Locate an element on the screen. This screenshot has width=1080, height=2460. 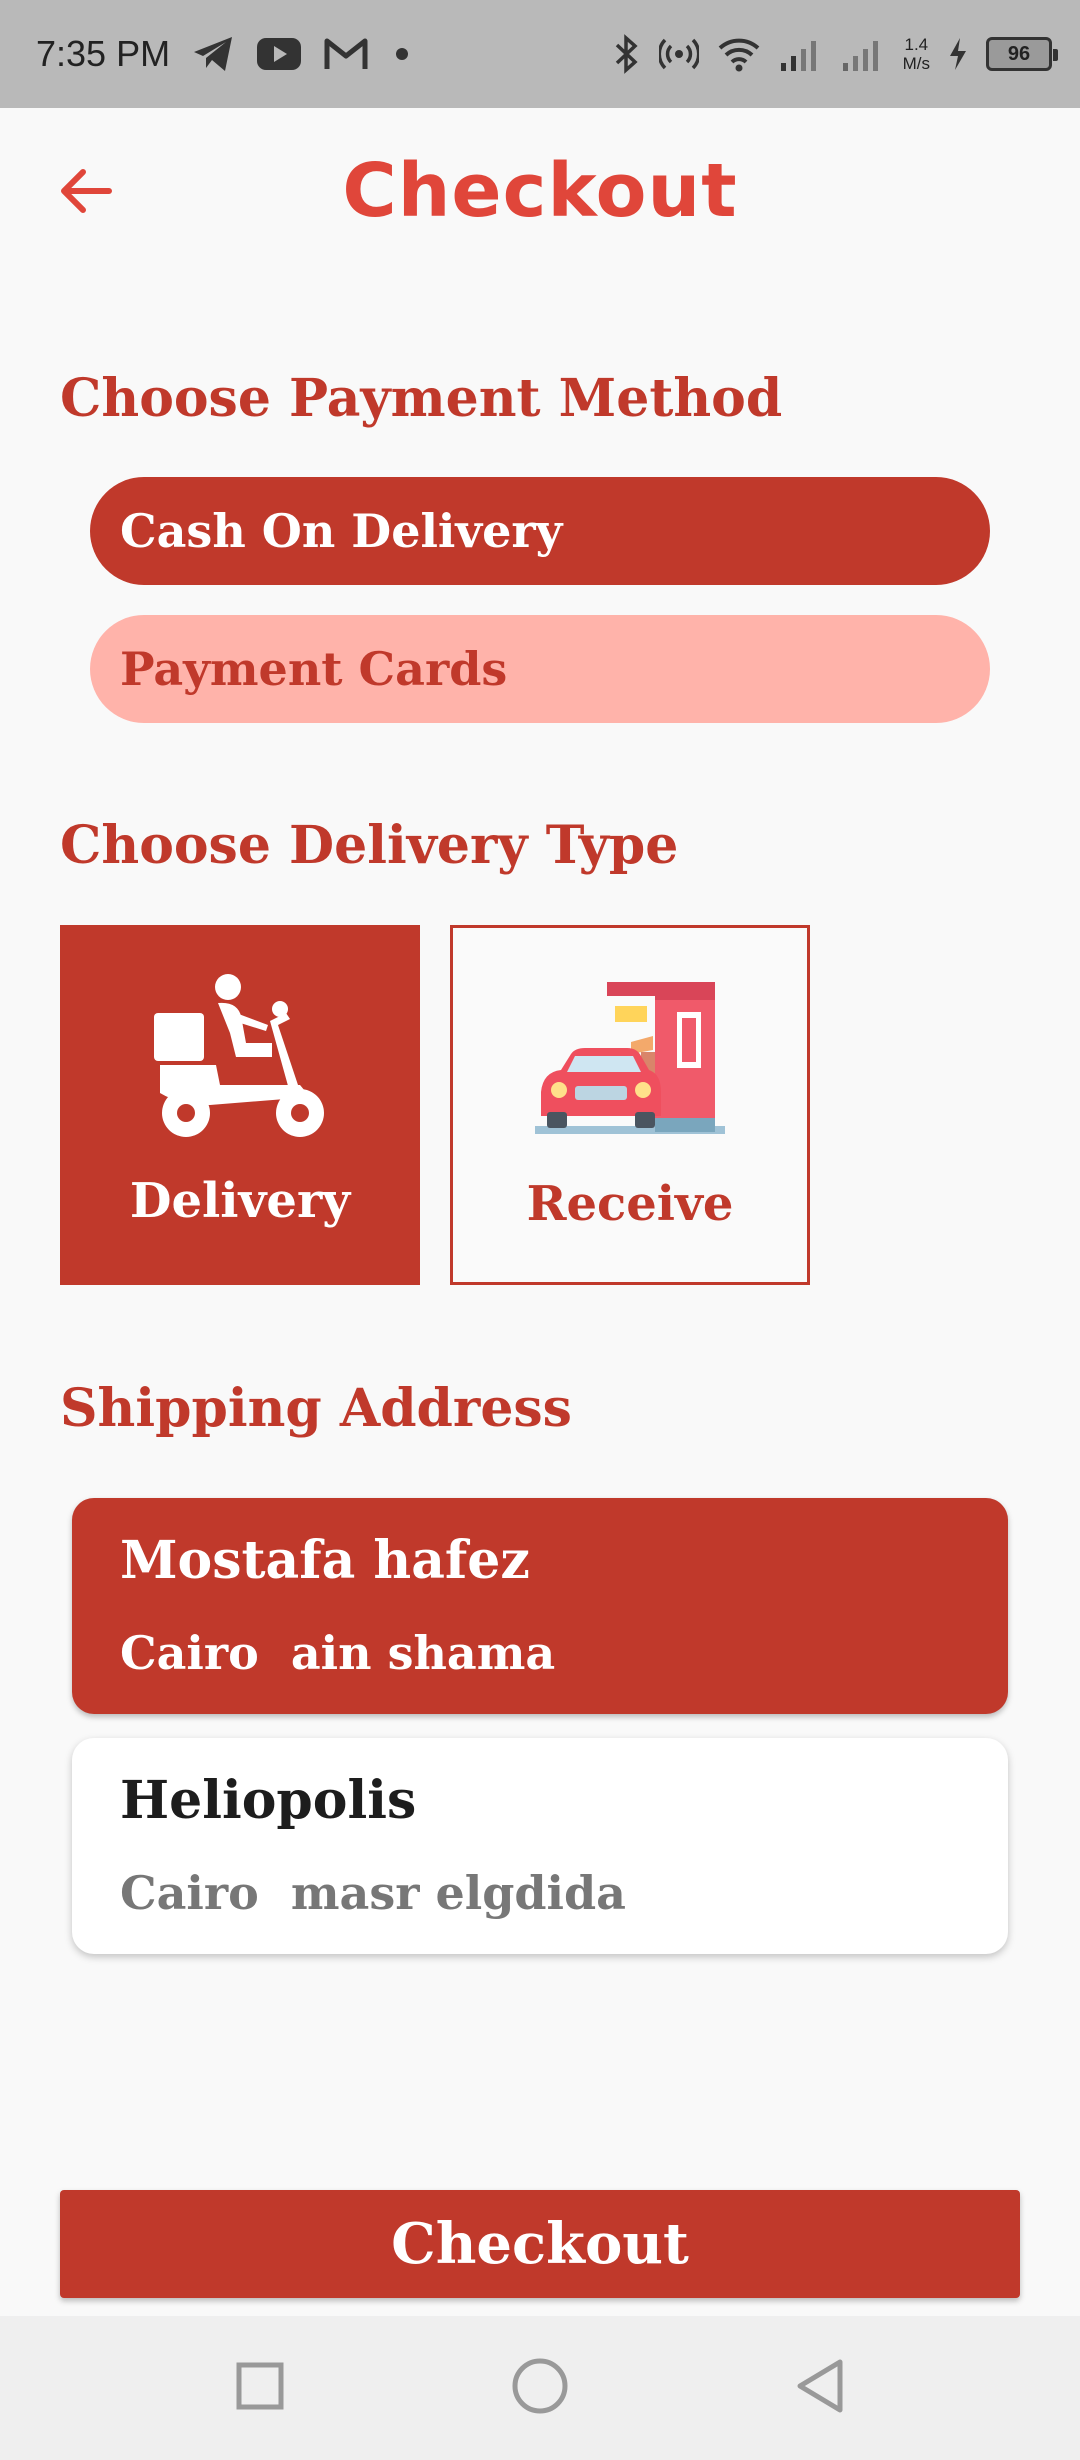
youtube-icon is located at coordinates (279, 54).